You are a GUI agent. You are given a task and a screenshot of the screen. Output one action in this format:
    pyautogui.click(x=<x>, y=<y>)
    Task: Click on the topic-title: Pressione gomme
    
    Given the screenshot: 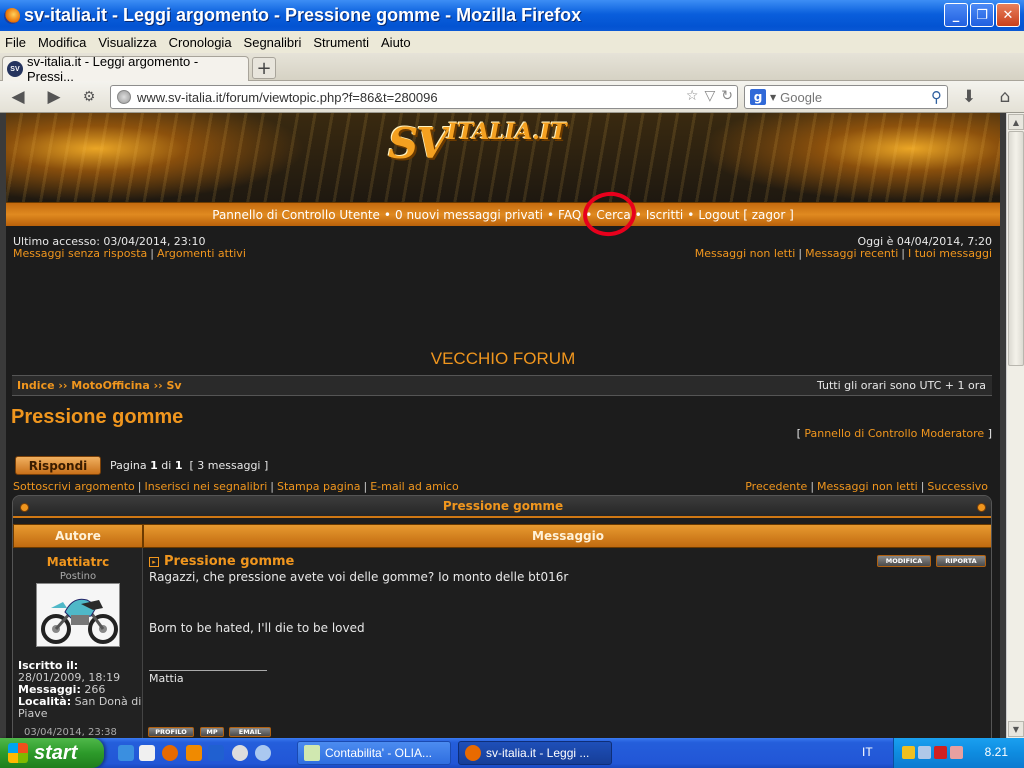 What is the action you would take?
    pyautogui.click(x=97, y=417)
    